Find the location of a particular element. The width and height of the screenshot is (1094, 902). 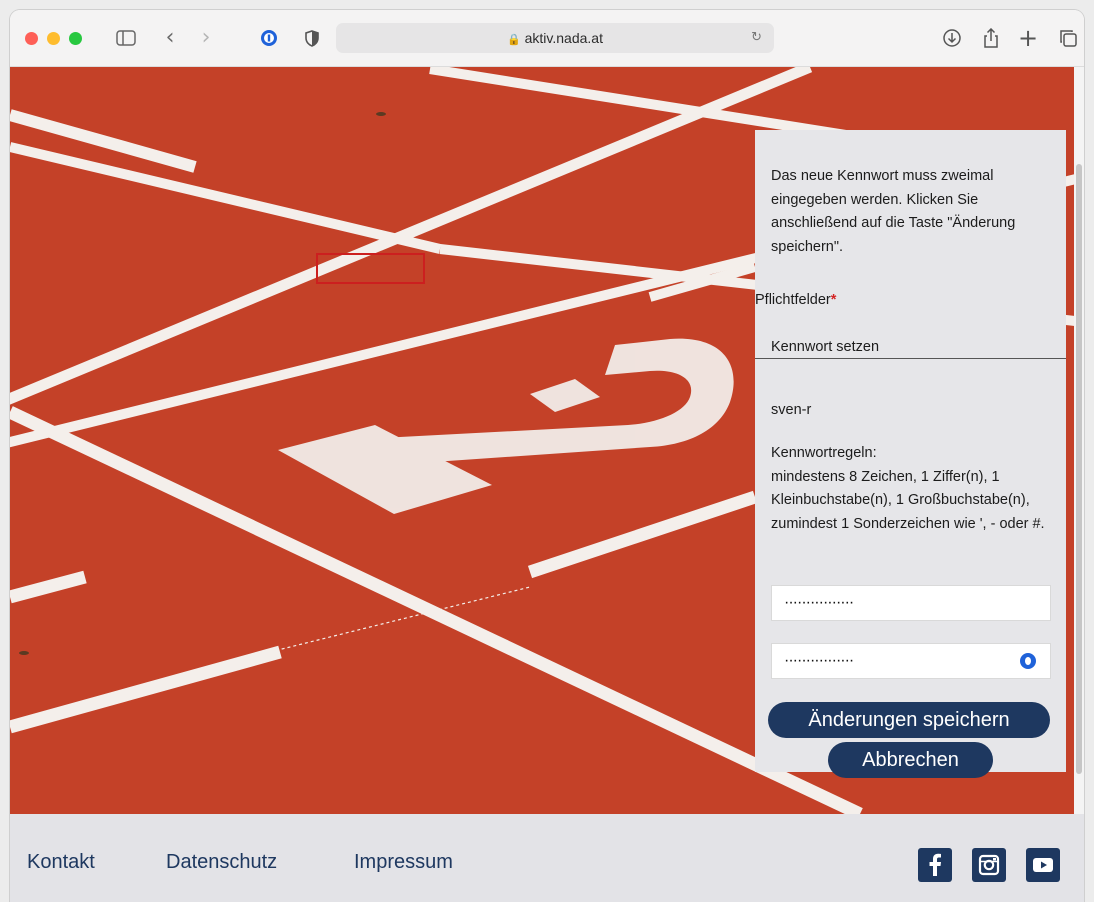

required-fields-label: Pflichtfelder* is located at coordinates (795, 300).